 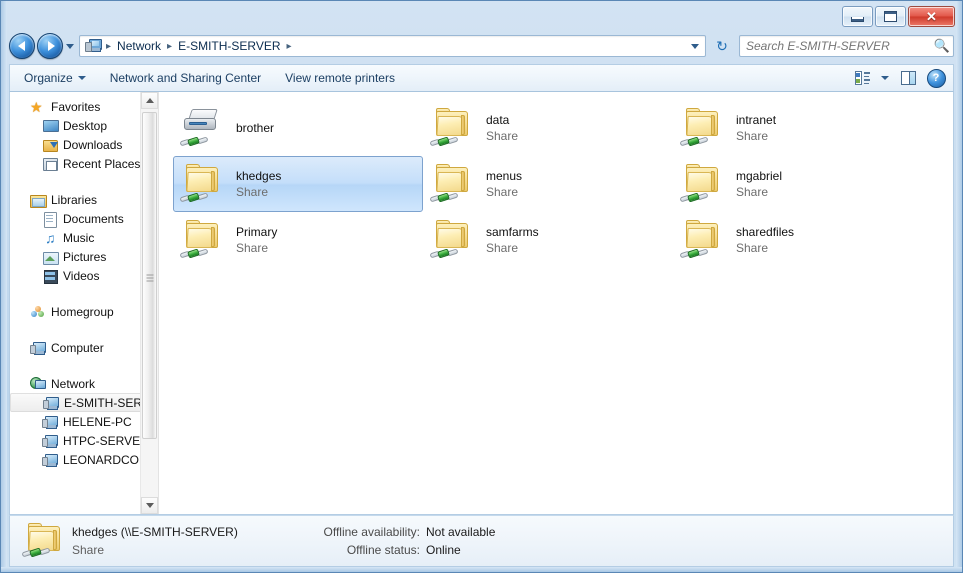 What do you see at coordinates (75, 383) in the screenshot?
I see `sidebar-item-network: Network` at bounding box center [75, 383].